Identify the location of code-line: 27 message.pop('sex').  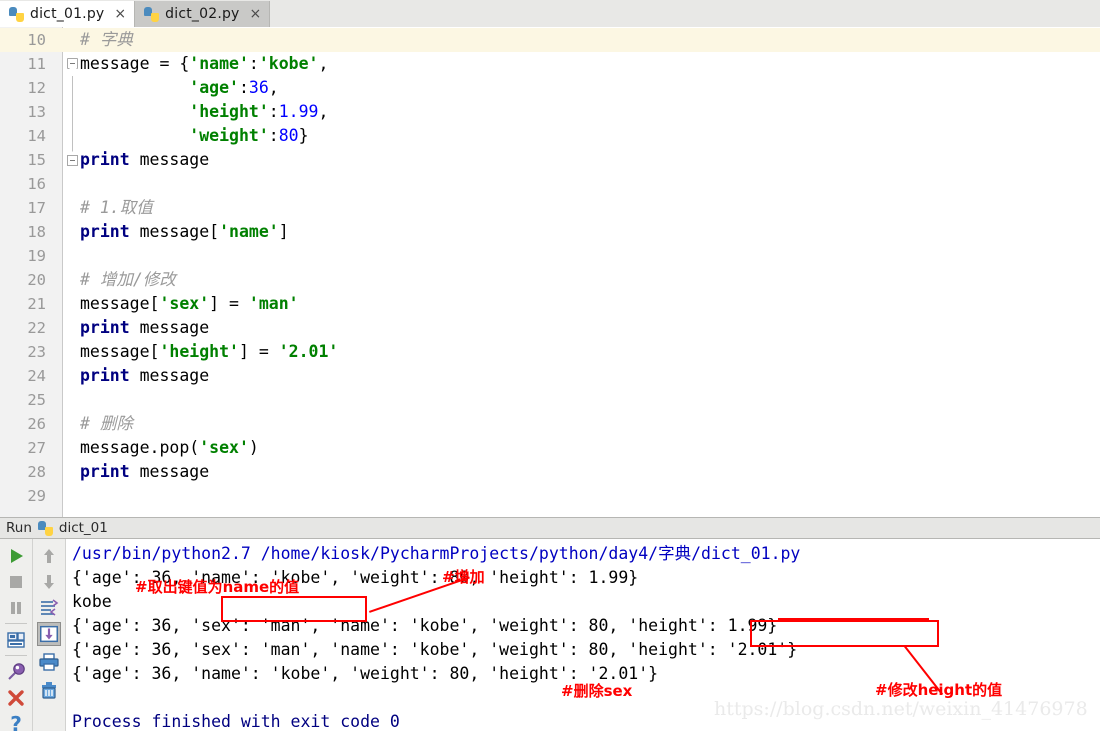
(550, 448).